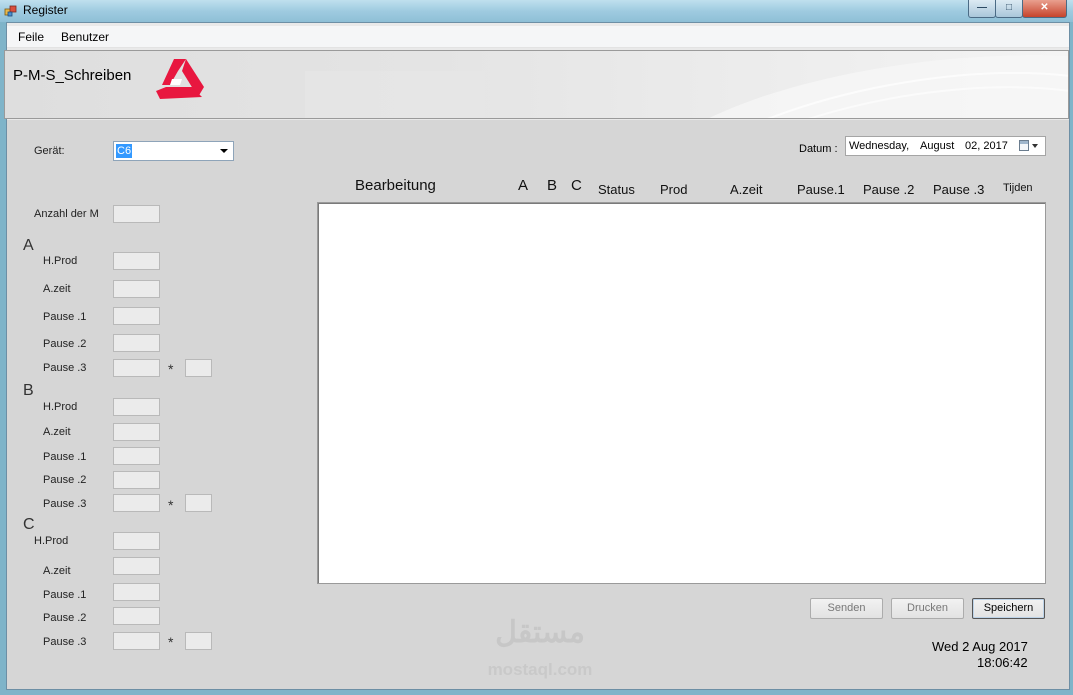 The width and height of the screenshot is (1073, 695). What do you see at coordinates (674, 189) in the screenshot?
I see `col-prod: Prod` at bounding box center [674, 189].